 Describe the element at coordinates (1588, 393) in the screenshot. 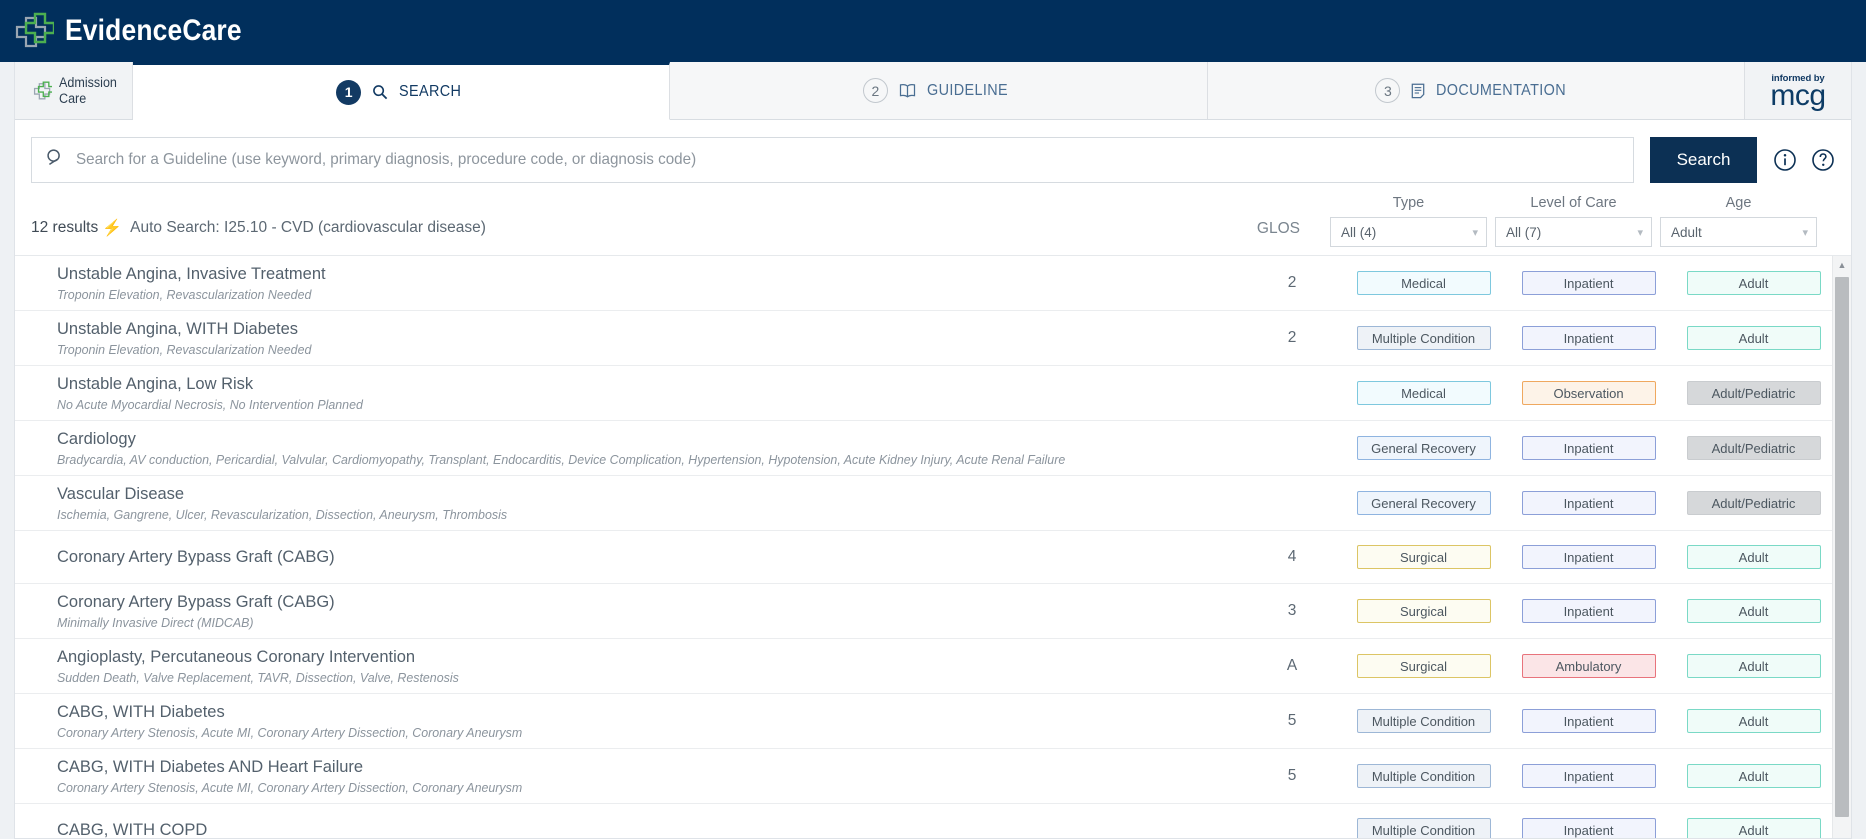

I see `result-level-badge: Observation` at that location.